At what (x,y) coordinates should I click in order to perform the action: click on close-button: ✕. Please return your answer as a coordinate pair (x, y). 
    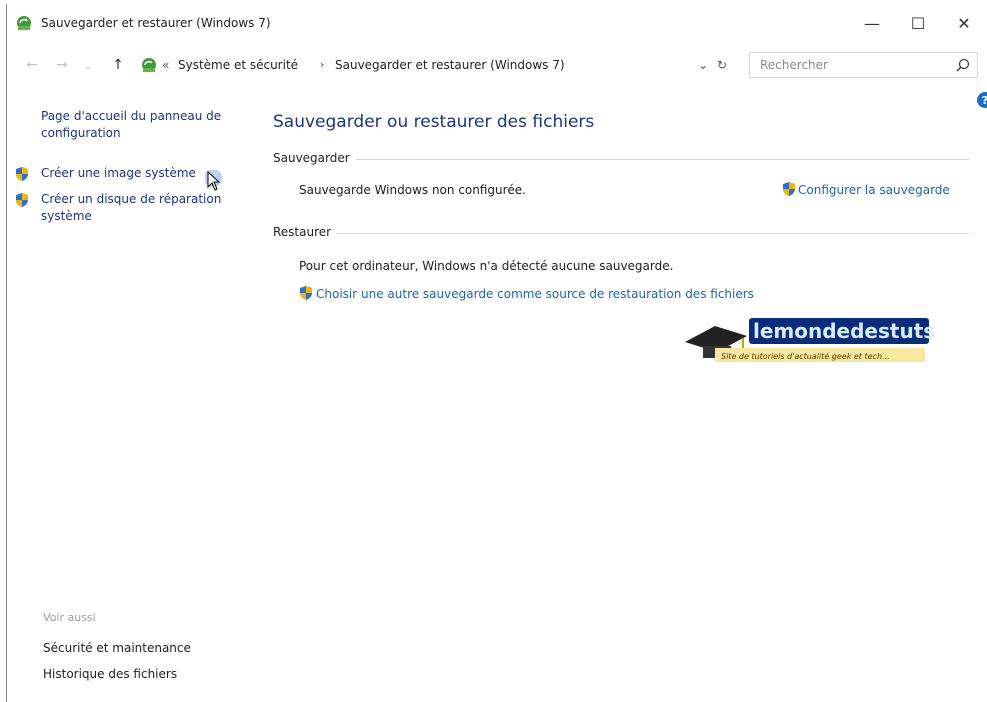
    Looking at the image, I should click on (964, 23).